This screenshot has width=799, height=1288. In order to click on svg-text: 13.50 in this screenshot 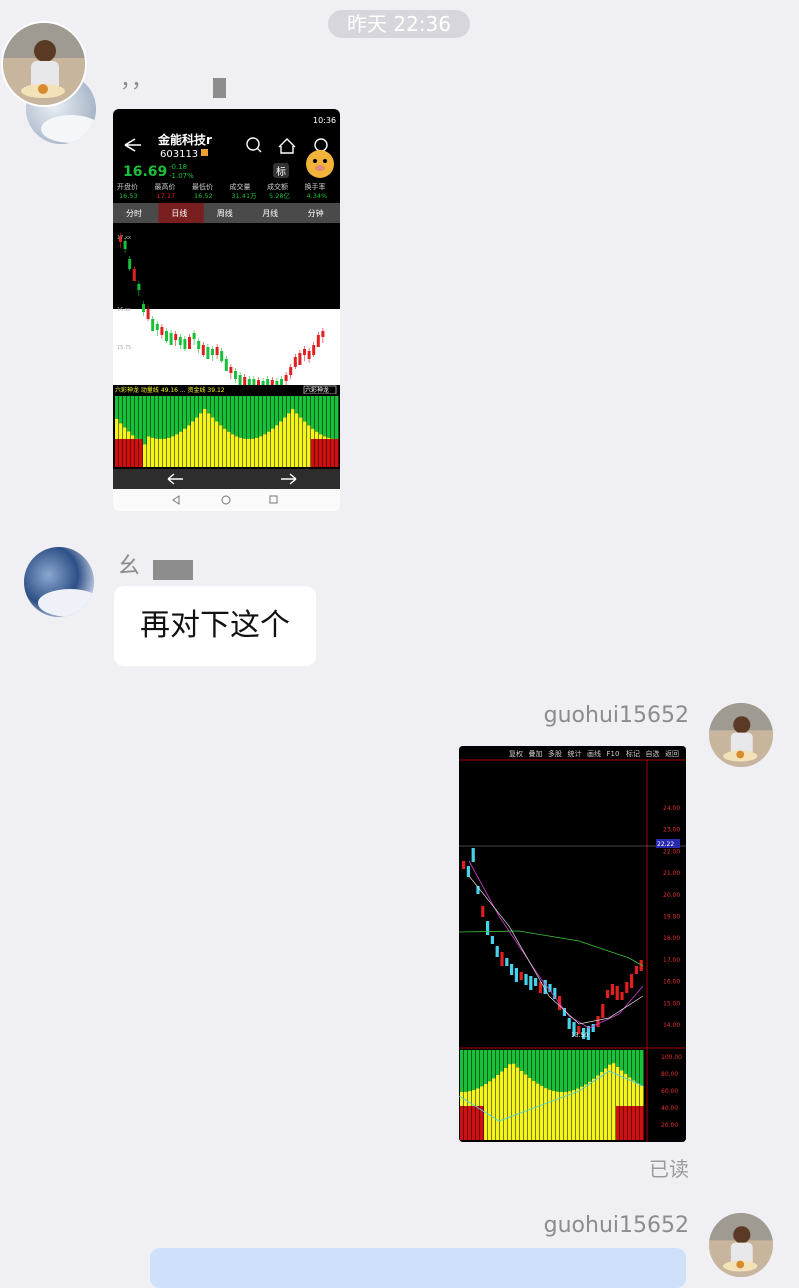, I will do `click(579, 1035)`.